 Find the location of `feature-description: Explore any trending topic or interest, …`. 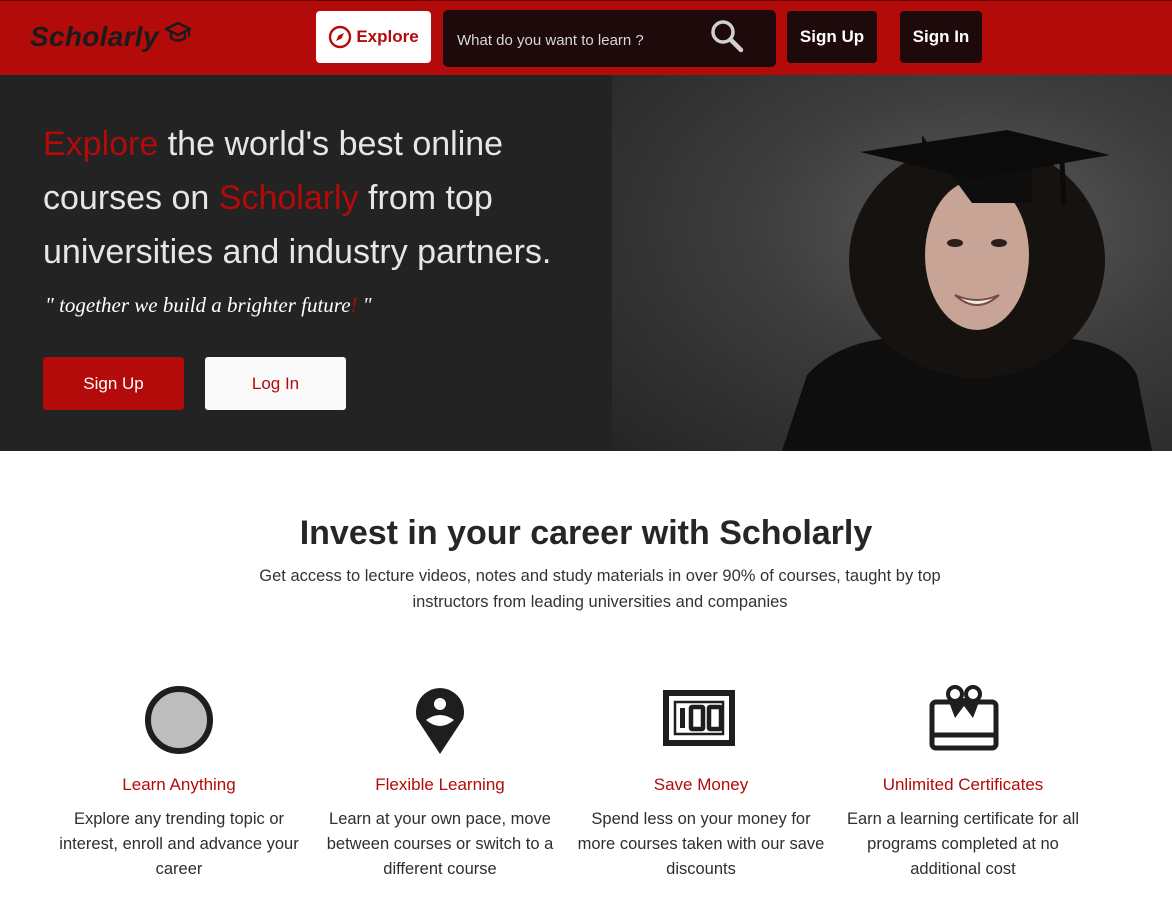

feature-description: Explore any trending topic or interest, … is located at coordinates (179, 844).